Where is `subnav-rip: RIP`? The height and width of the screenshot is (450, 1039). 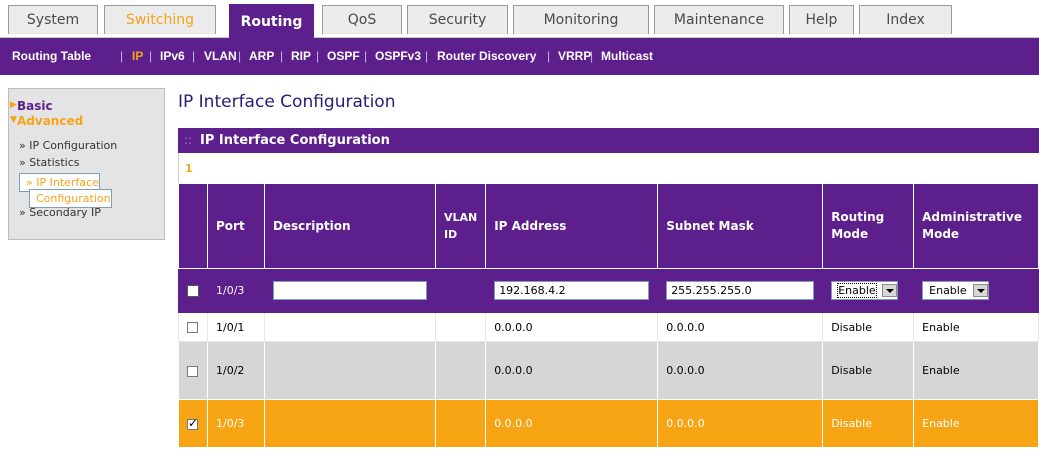
subnav-rip: RIP is located at coordinates (301, 56).